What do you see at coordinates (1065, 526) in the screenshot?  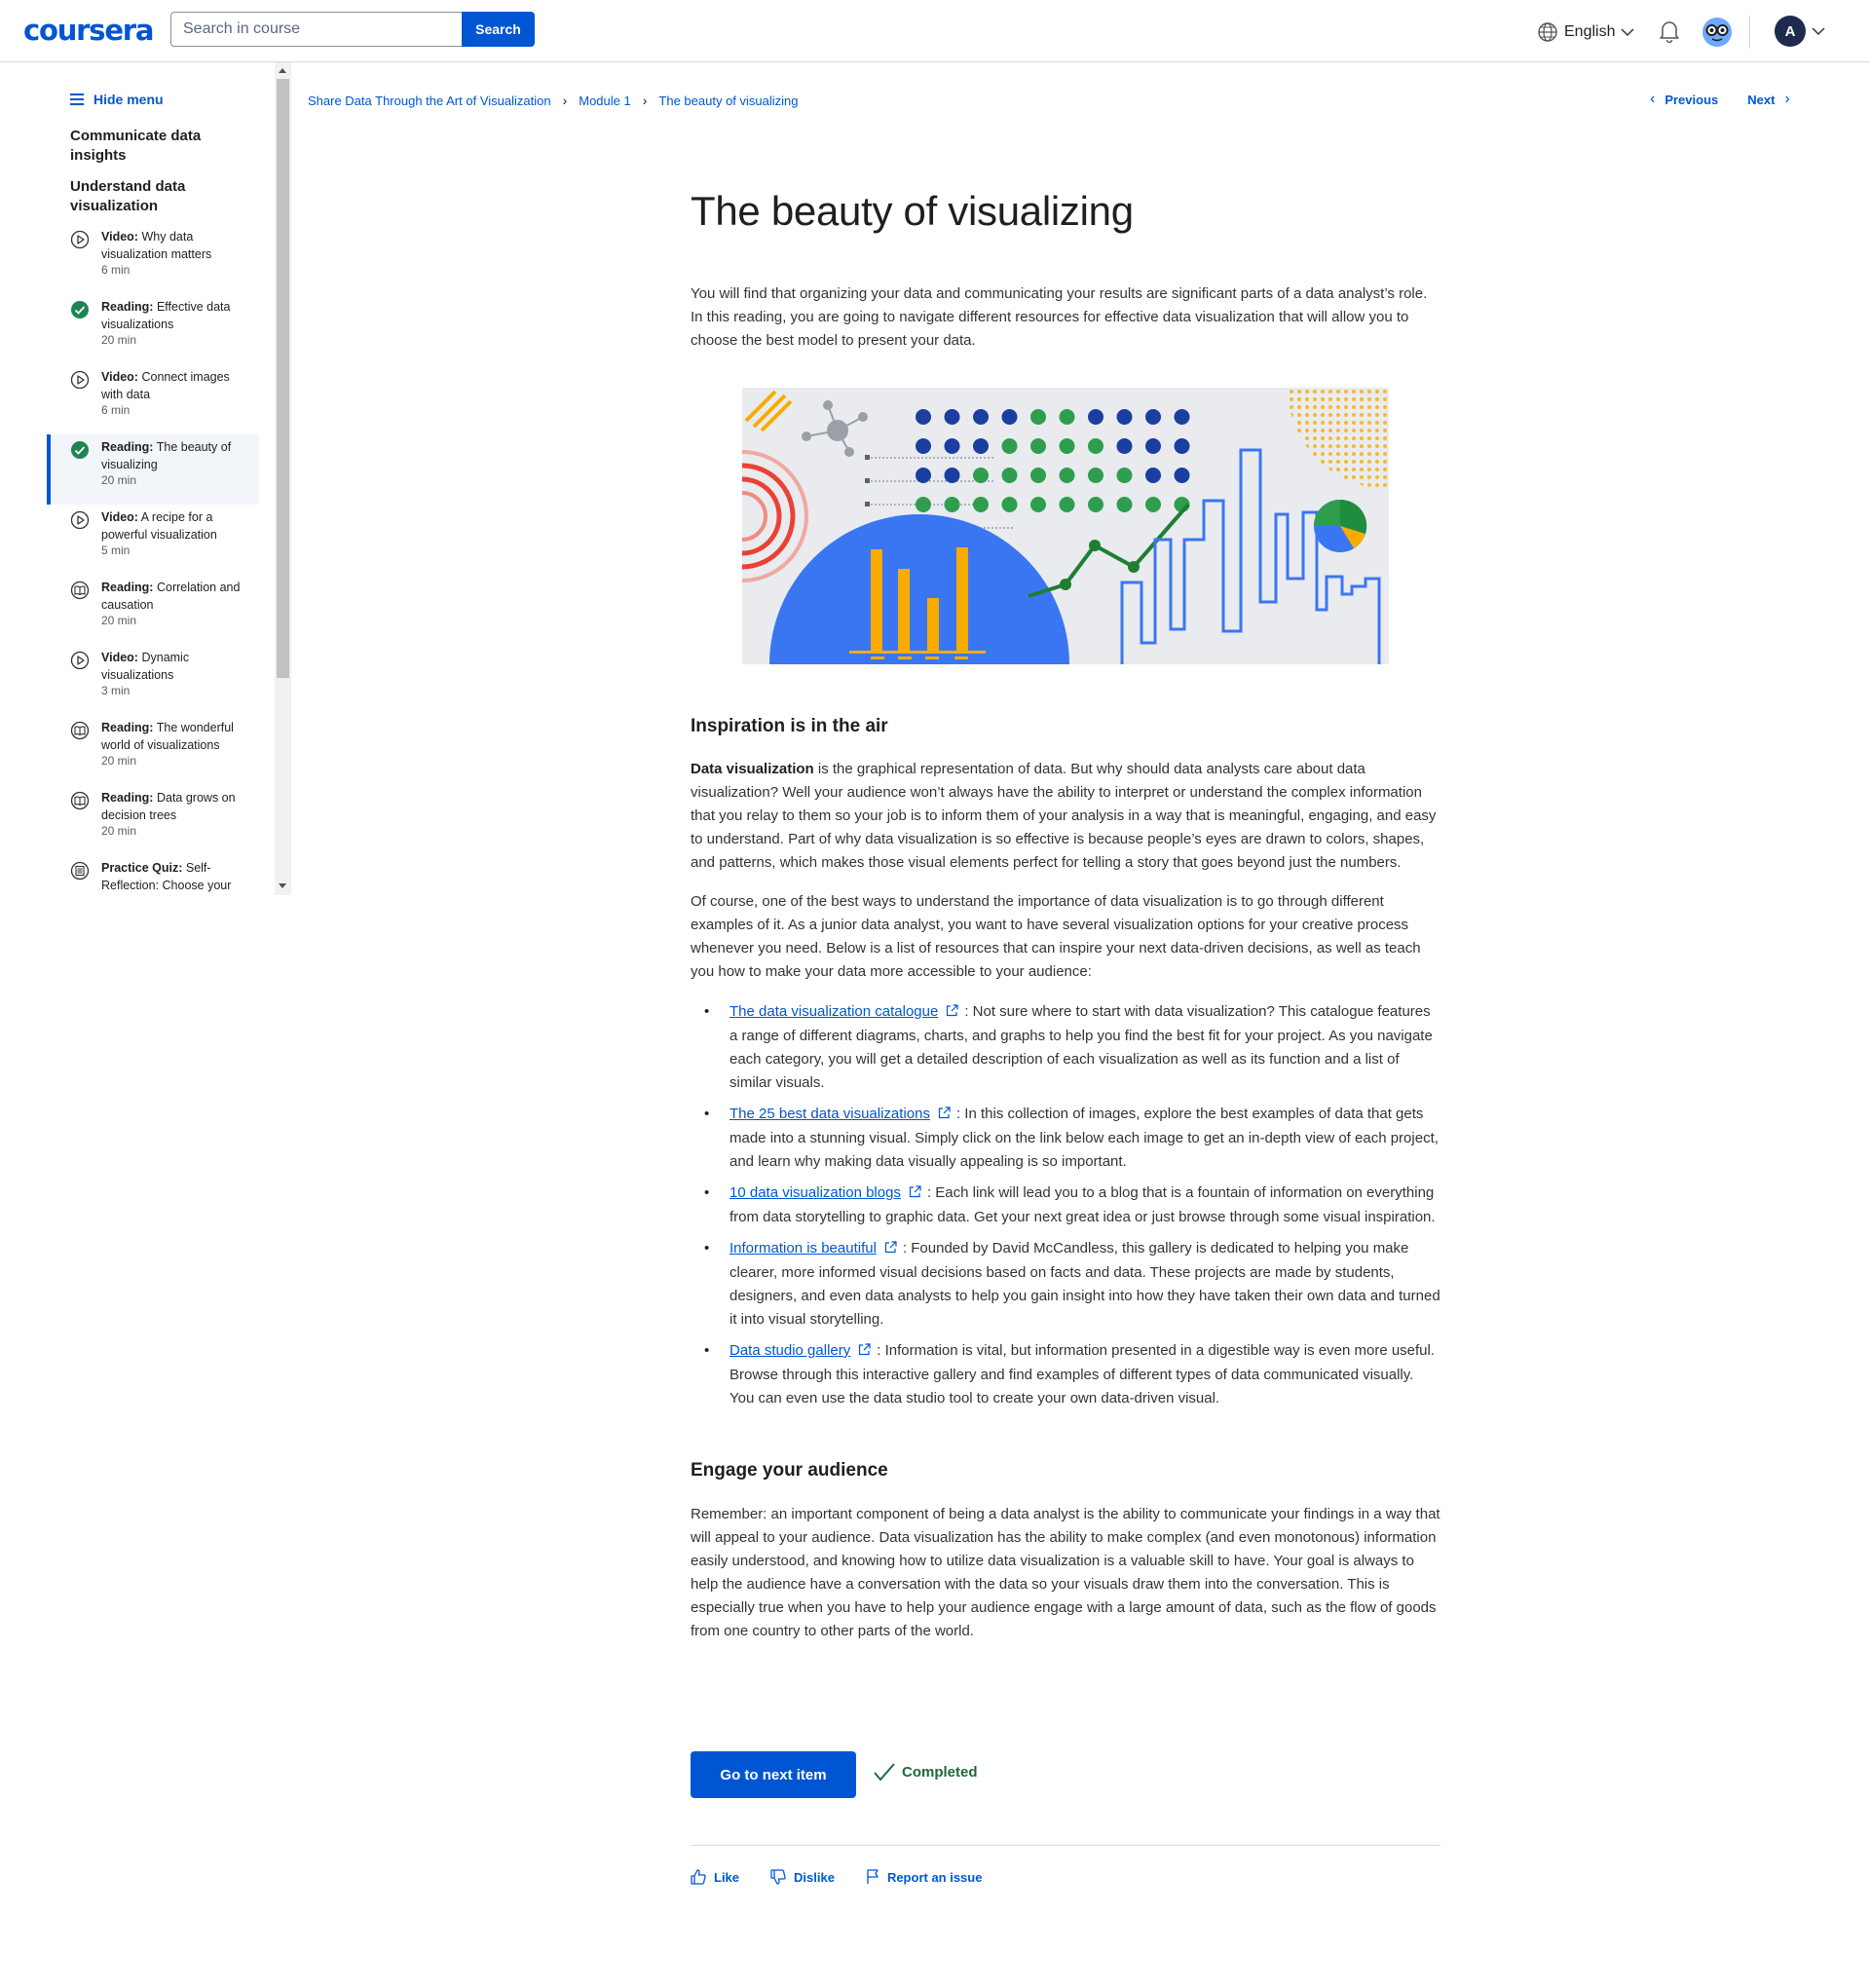 I see `hero-illustration` at bounding box center [1065, 526].